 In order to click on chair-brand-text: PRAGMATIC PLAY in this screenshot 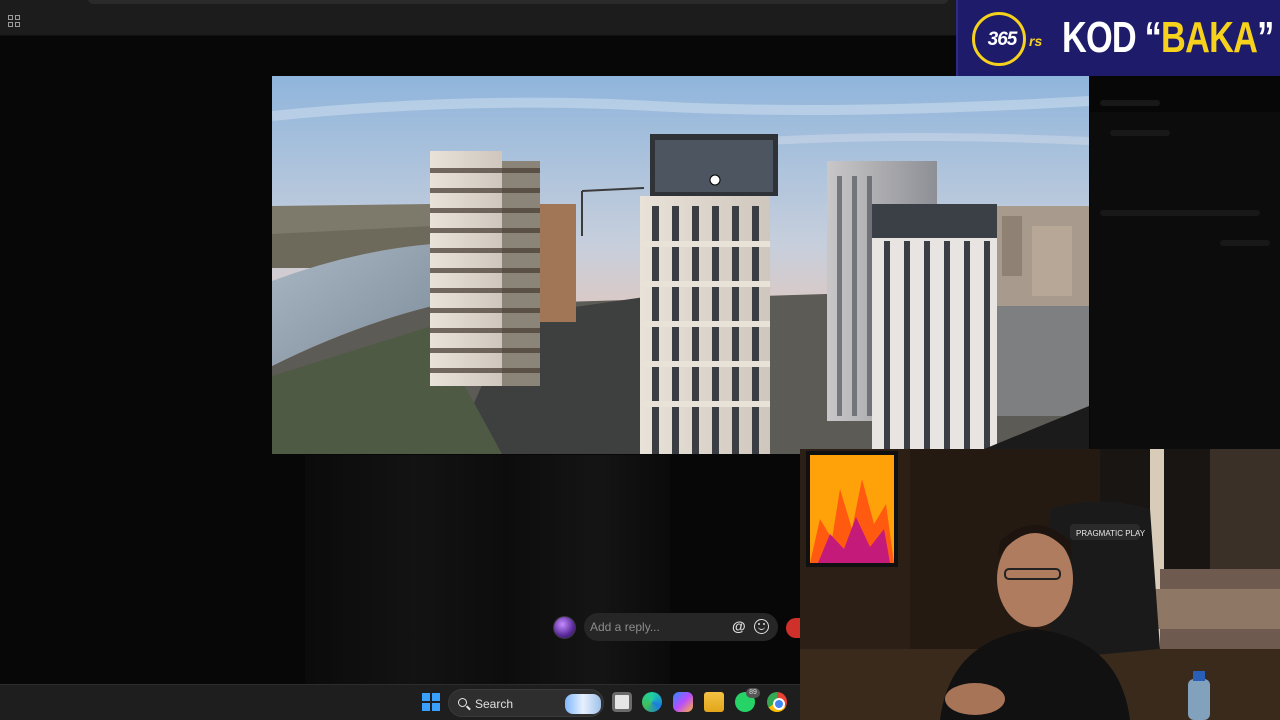, I will do `click(1111, 533)`.